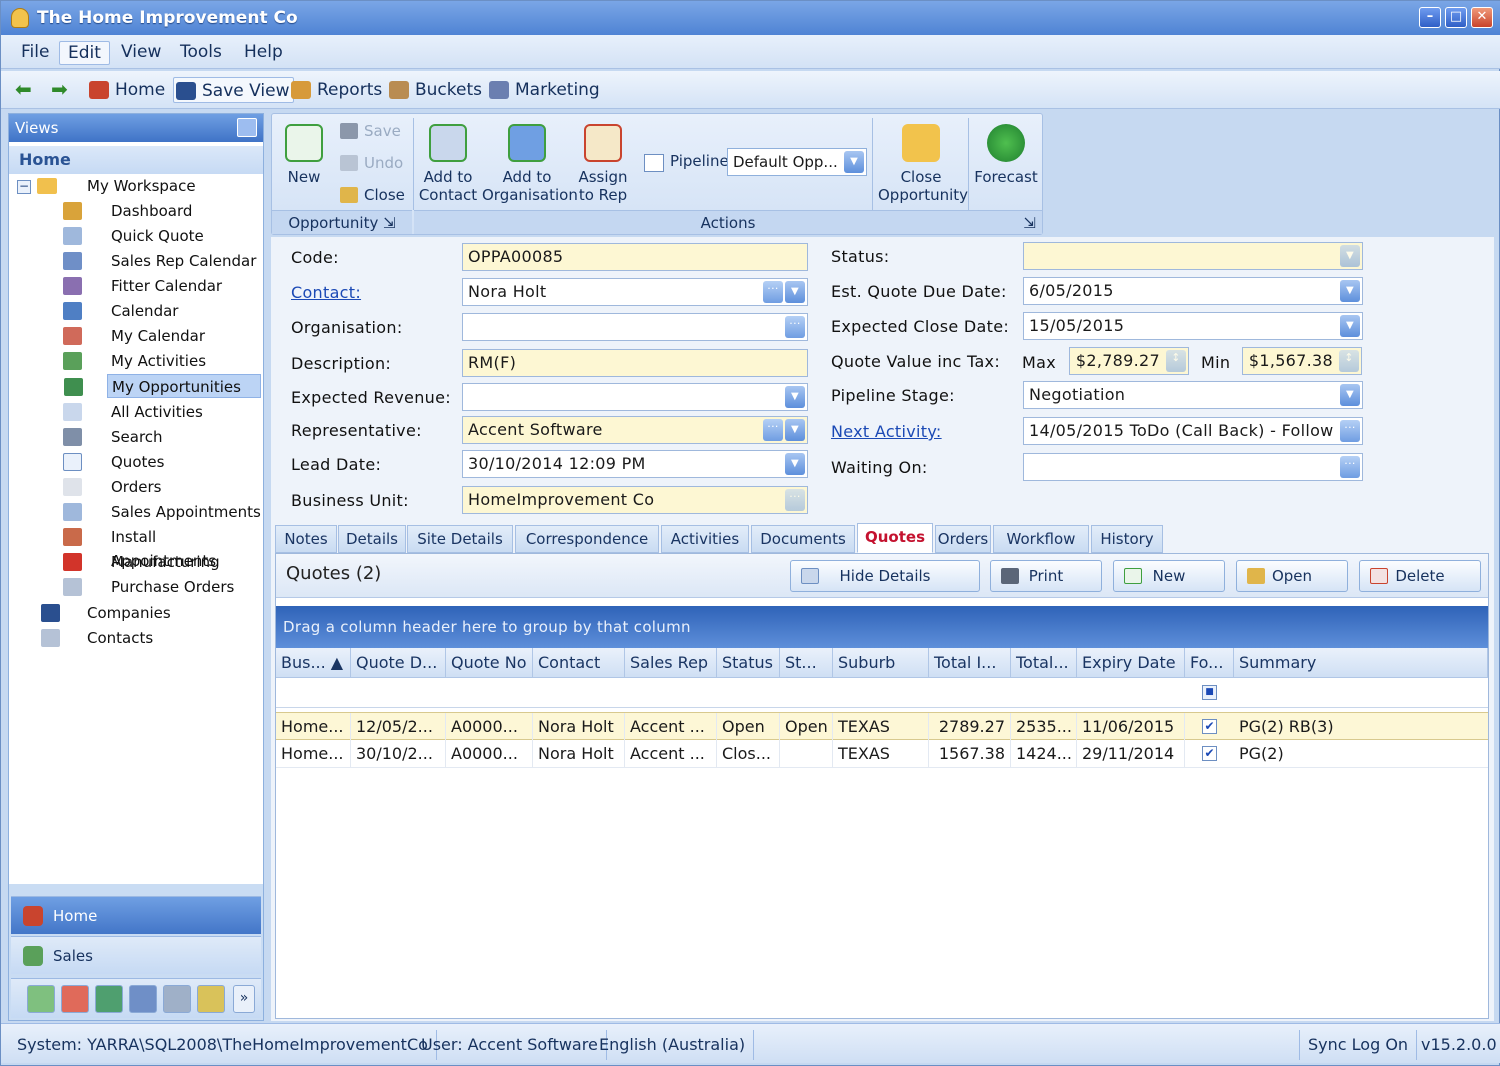 The height and width of the screenshot is (1066, 1500). I want to click on lead-date-field: 30/10/2014 12:09 PM ▼, so click(635, 464).